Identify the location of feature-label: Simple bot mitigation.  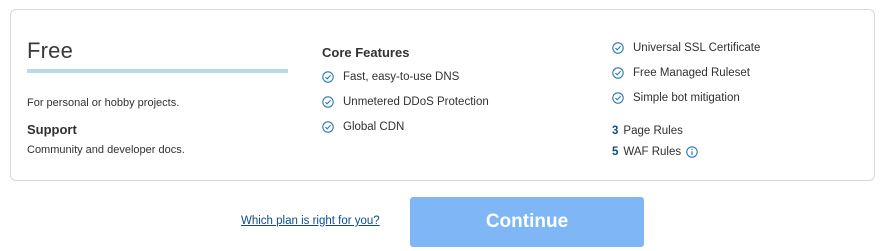
(686, 98).